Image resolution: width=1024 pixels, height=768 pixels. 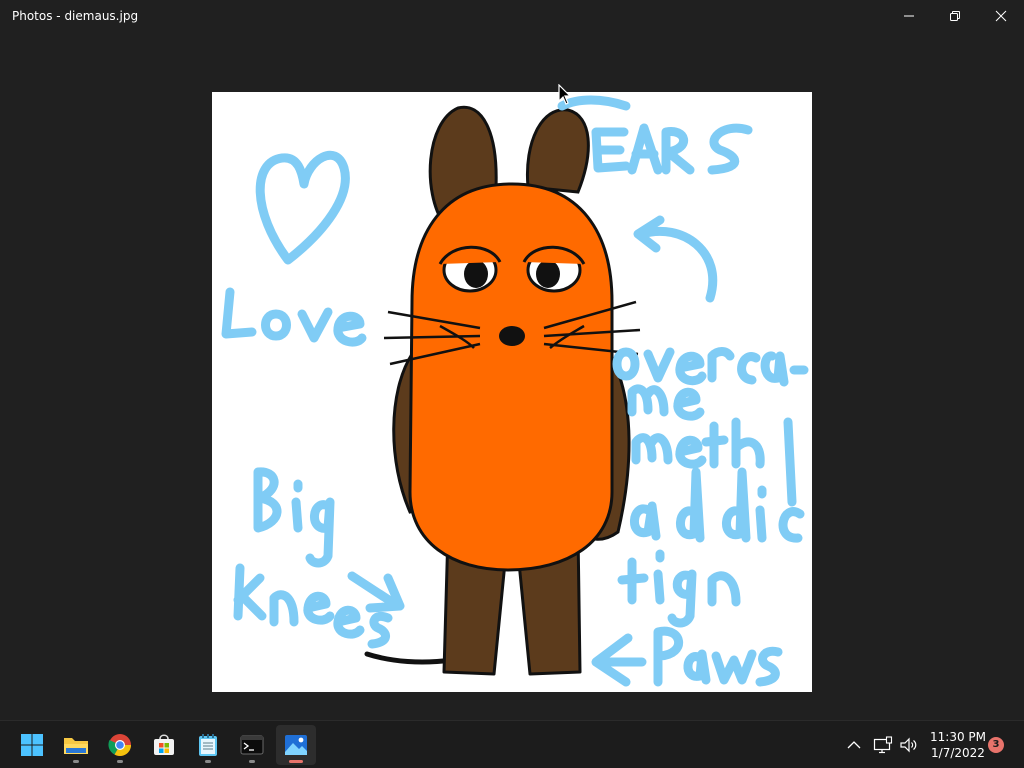 I want to click on taskbar-start-button, so click(x=32, y=745).